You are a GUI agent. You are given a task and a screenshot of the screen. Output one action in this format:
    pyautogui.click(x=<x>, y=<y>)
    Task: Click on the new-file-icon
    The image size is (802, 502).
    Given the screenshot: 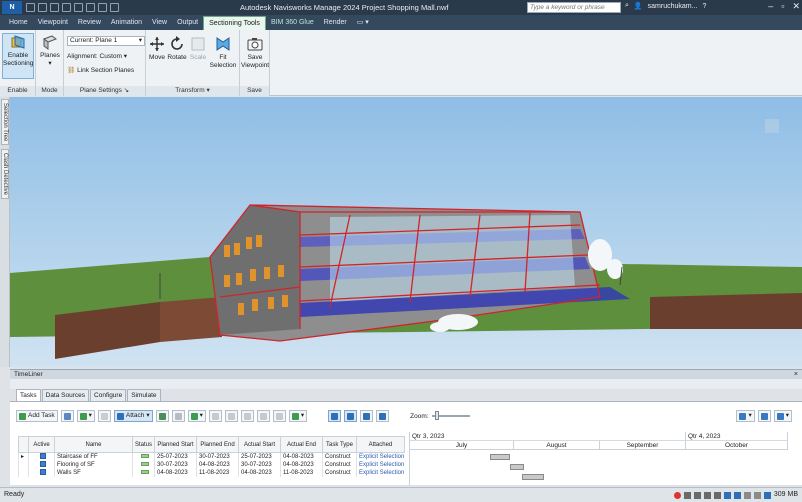 What is the action you would take?
    pyautogui.click(x=30, y=7)
    